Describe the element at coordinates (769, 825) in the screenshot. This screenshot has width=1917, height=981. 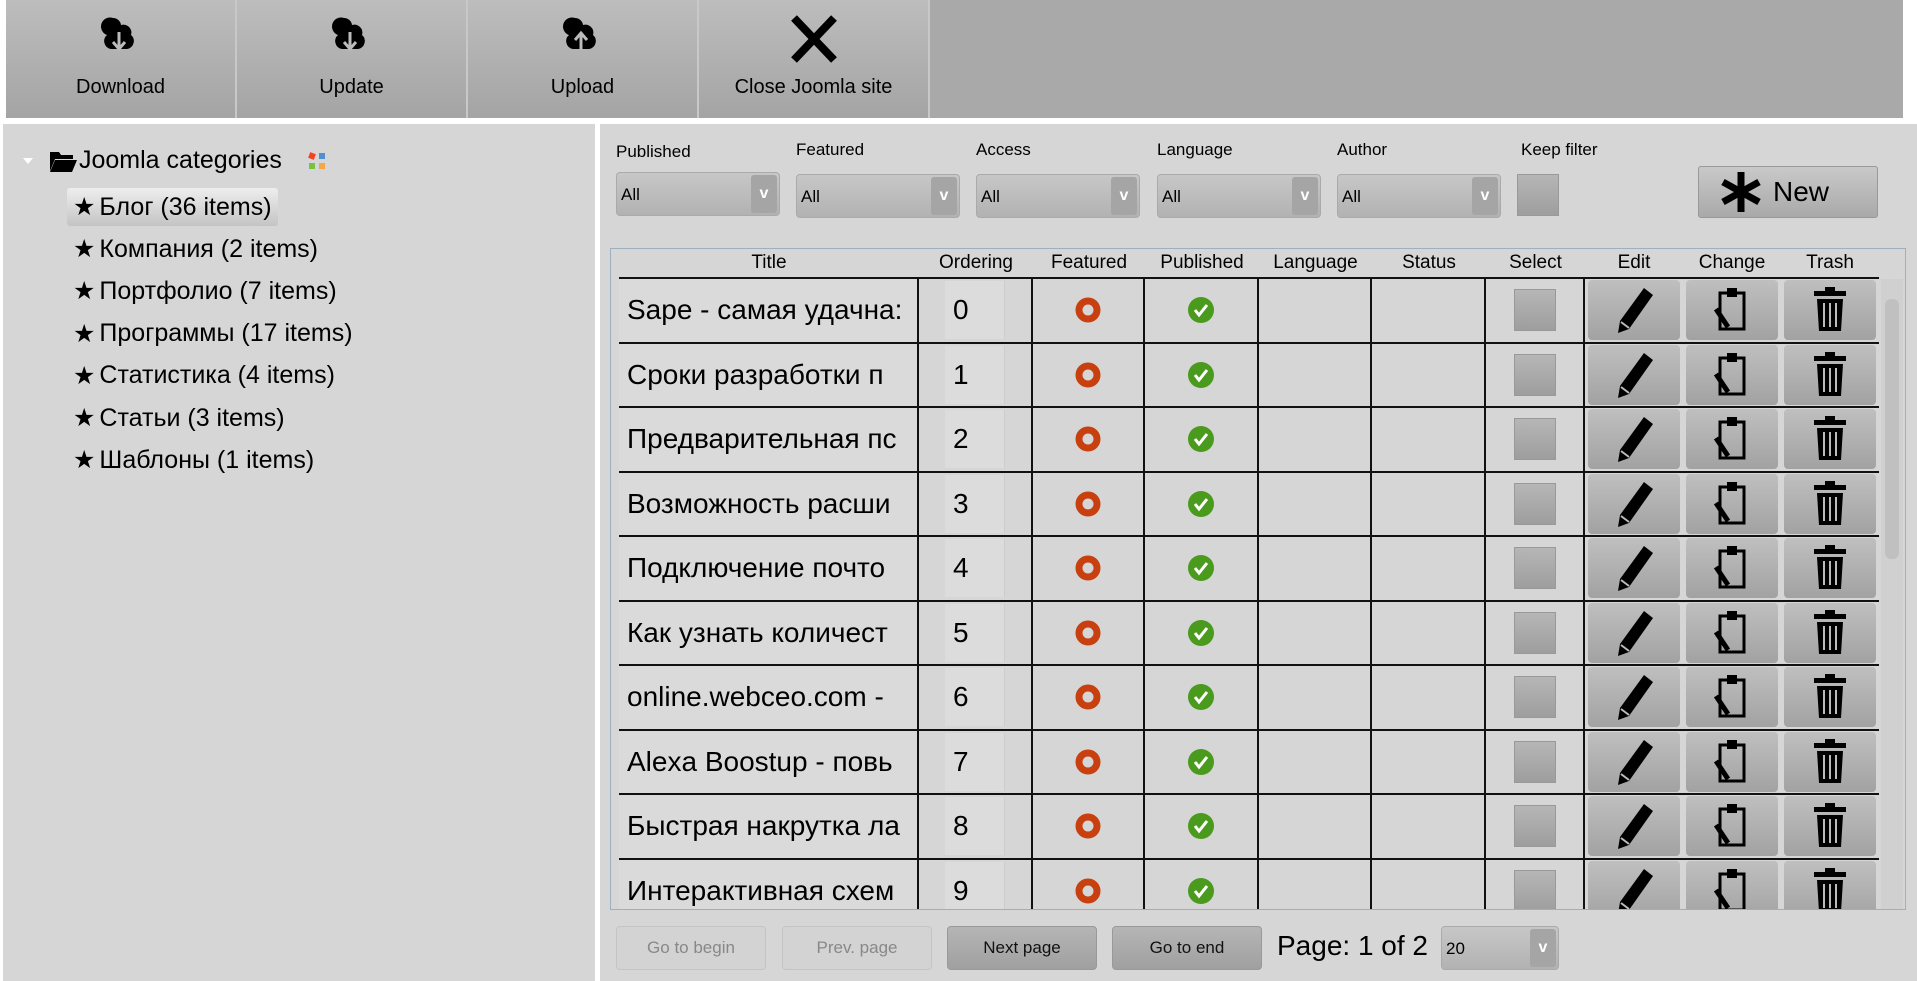
I see `title-cell: Быстрая накрутка ла` at that location.